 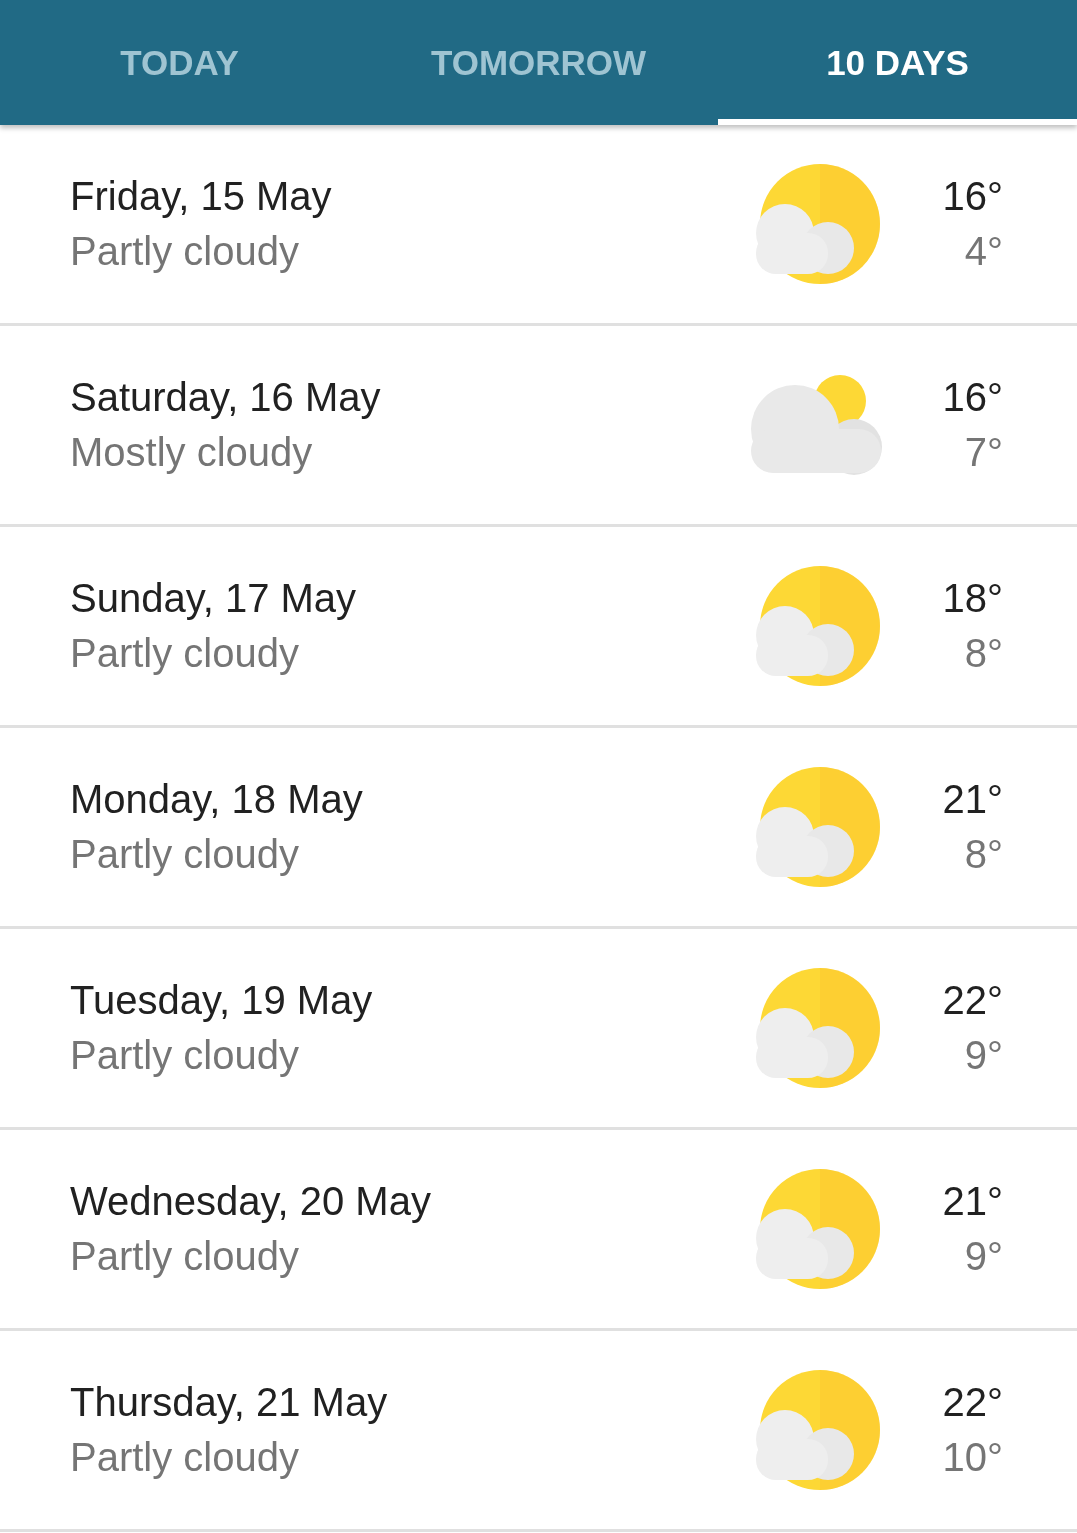 What do you see at coordinates (229, 1402) in the screenshot?
I see `day-date: Thursday, 21 May` at bounding box center [229, 1402].